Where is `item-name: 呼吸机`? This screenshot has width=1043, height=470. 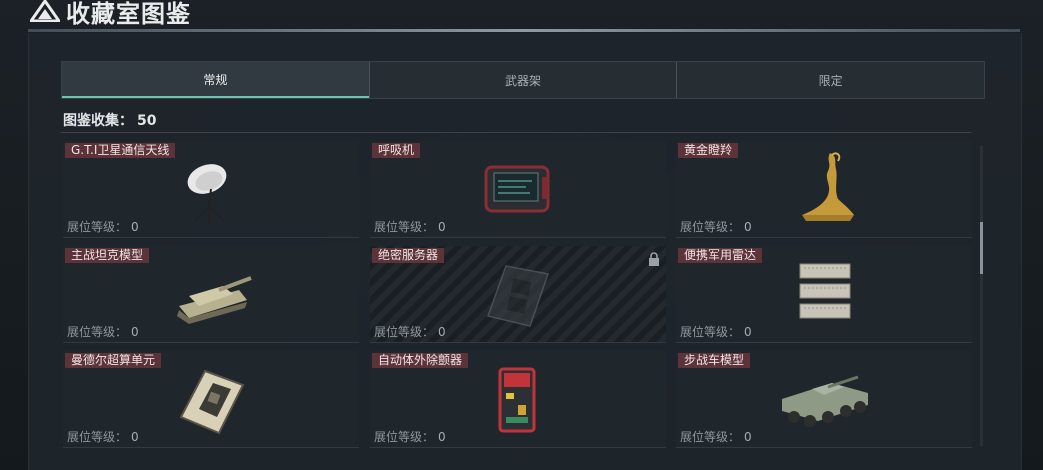 item-name: 呼吸机 is located at coordinates (396, 150).